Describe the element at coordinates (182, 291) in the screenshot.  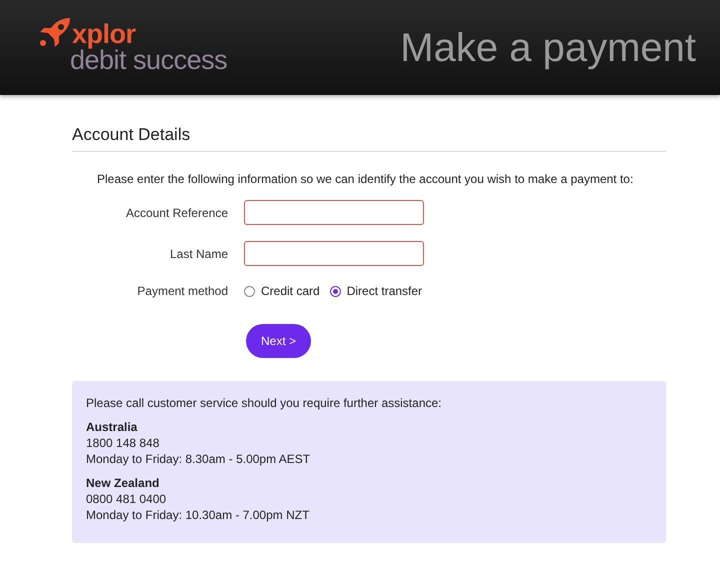
I see `field-label: Payment method` at that location.